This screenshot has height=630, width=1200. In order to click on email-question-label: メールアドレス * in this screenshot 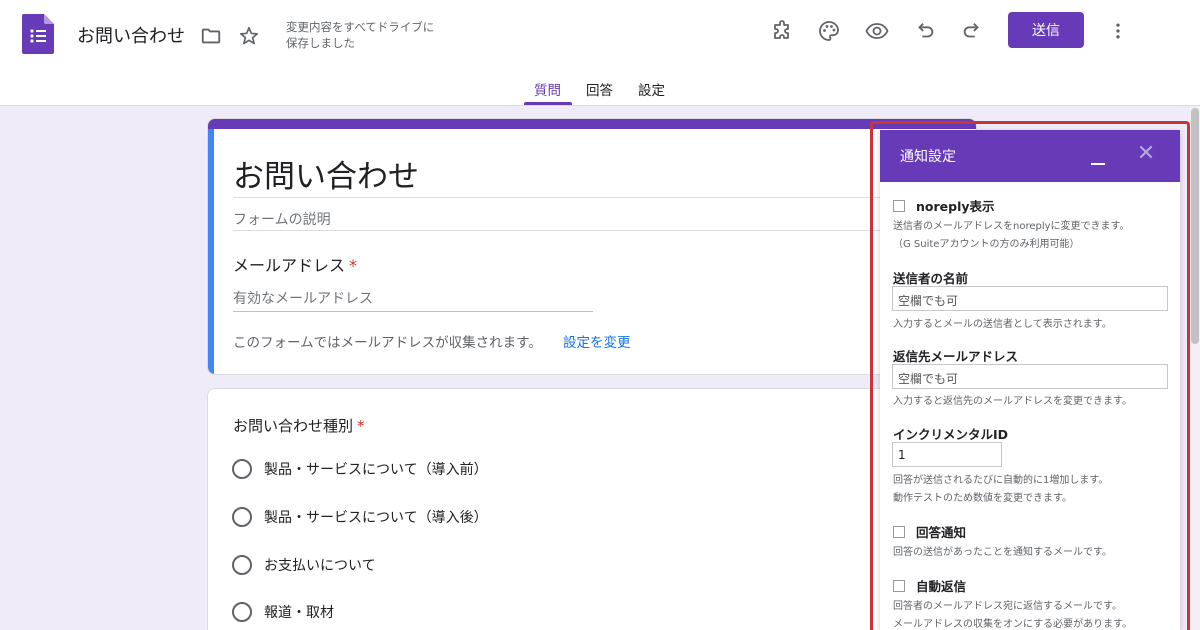, I will do `click(295, 264)`.